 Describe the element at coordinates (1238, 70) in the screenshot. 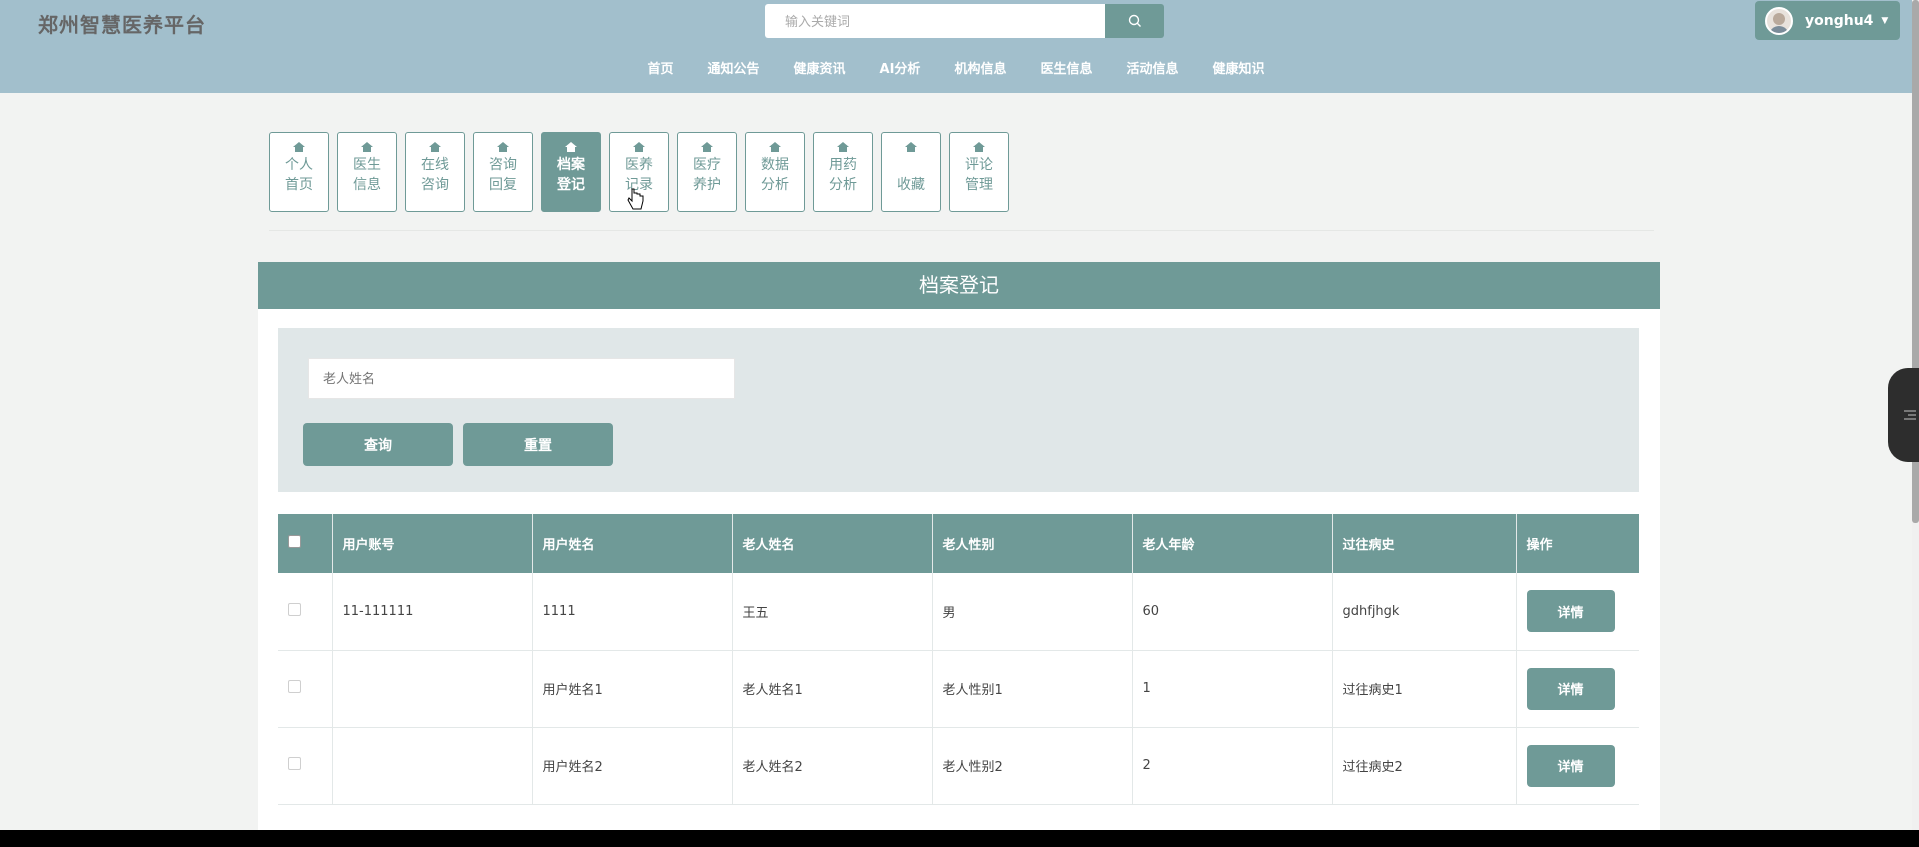

I see `nav-item-health-knowledge: 健康知识` at that location.